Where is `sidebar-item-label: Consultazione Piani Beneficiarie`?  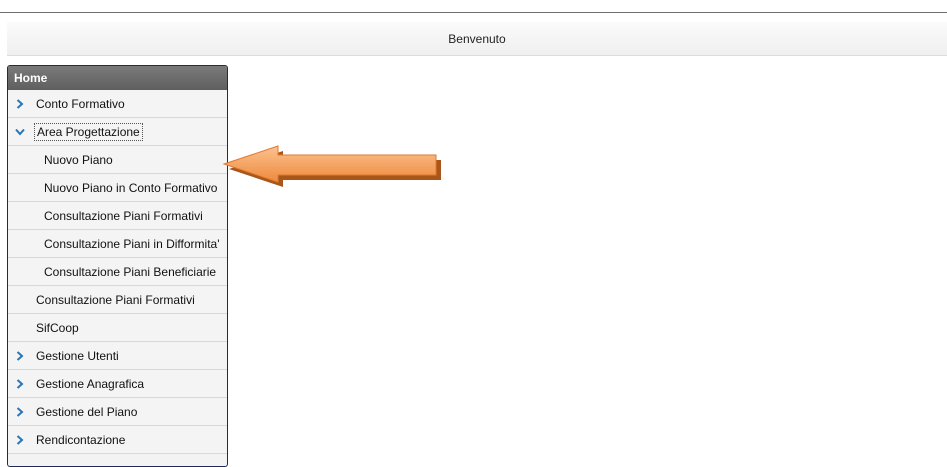
sidebar-item-label: Consultazione Piani Beneficiarie is located at coordinates (130, 271).